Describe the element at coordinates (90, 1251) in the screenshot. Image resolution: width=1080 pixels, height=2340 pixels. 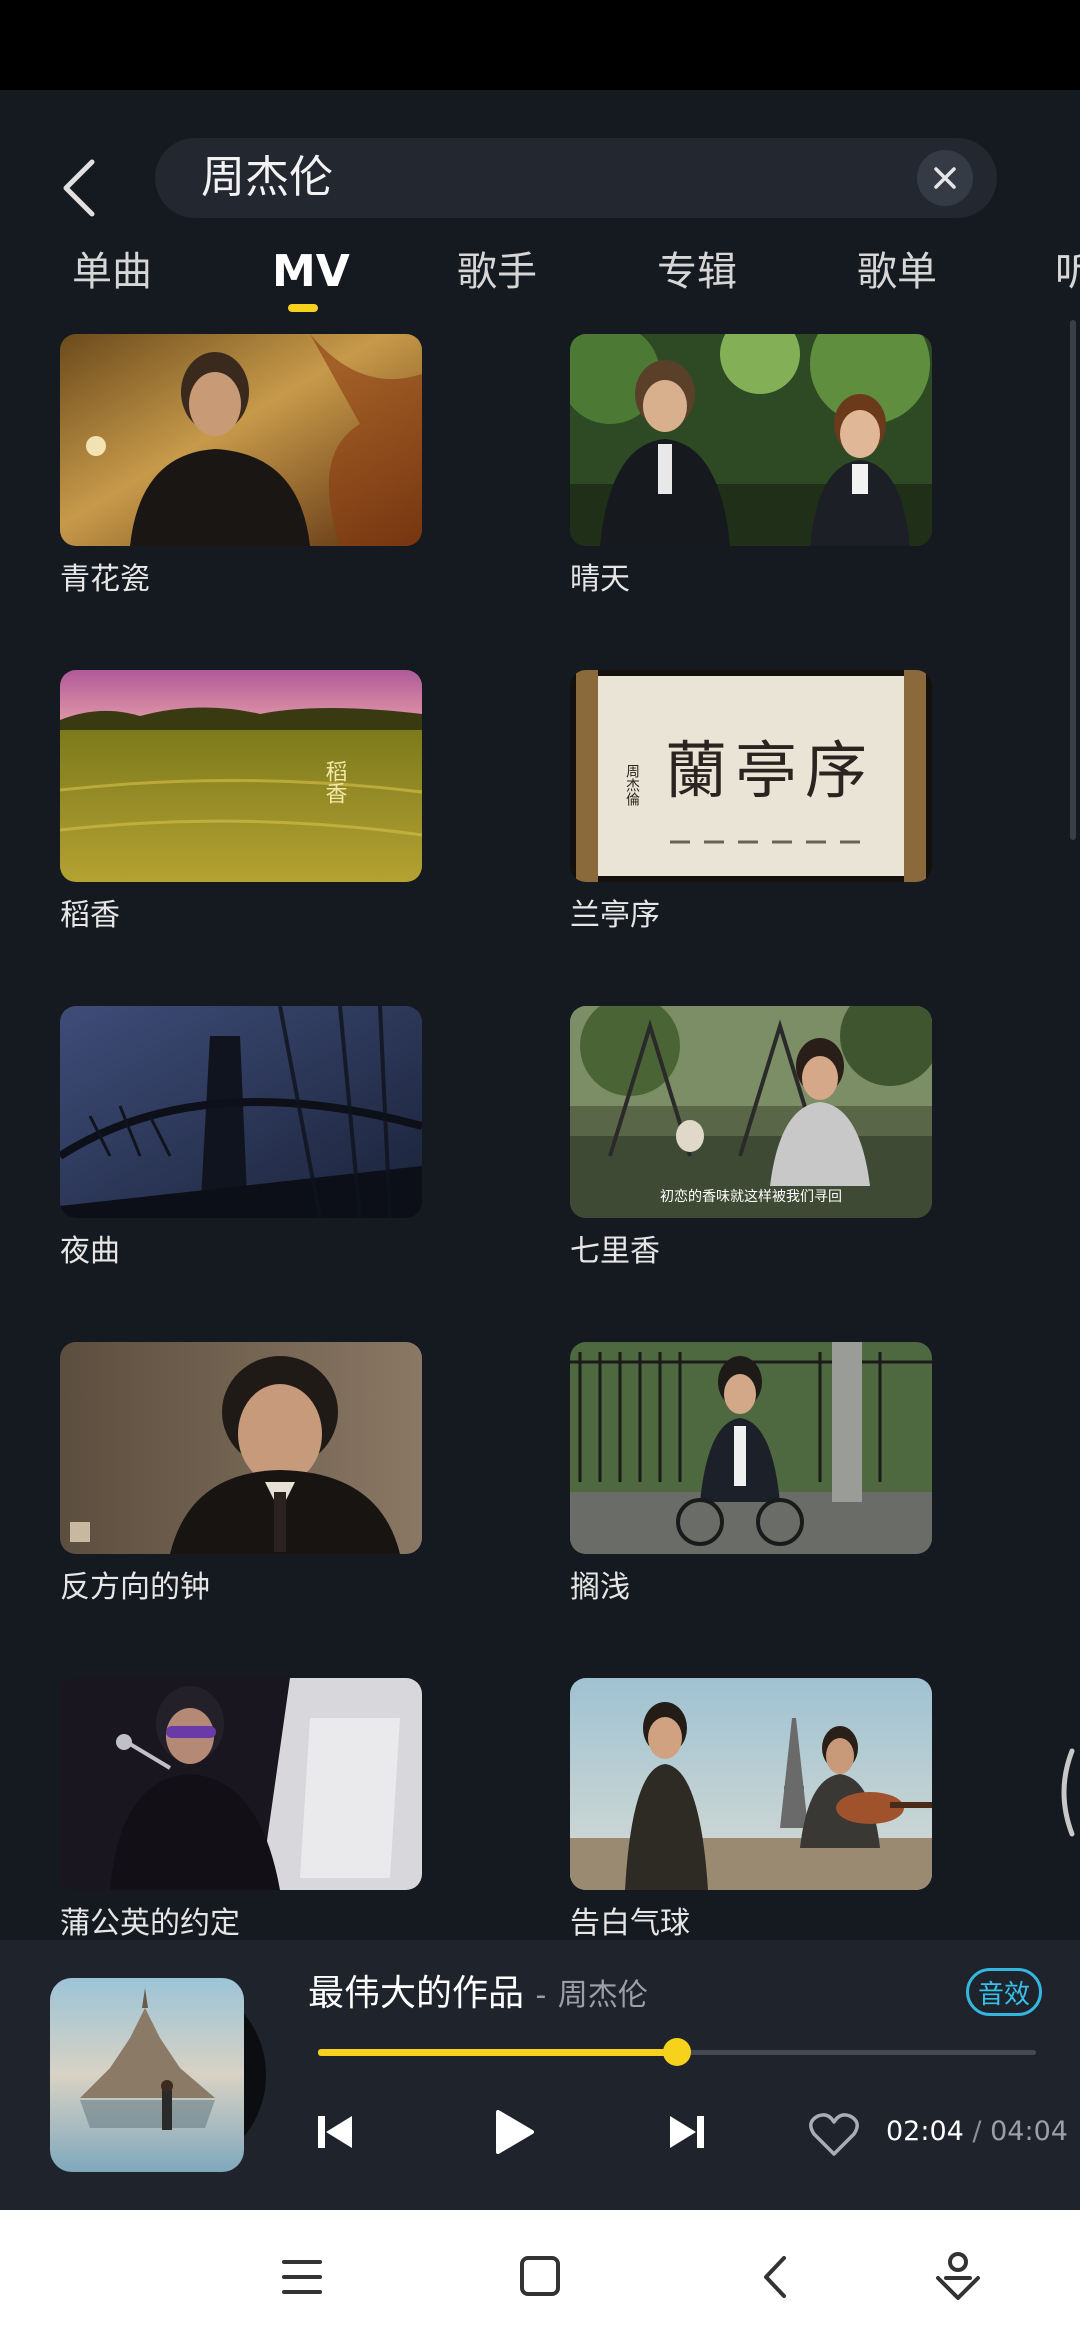
I see `mv-title: 夜曲` at that location.